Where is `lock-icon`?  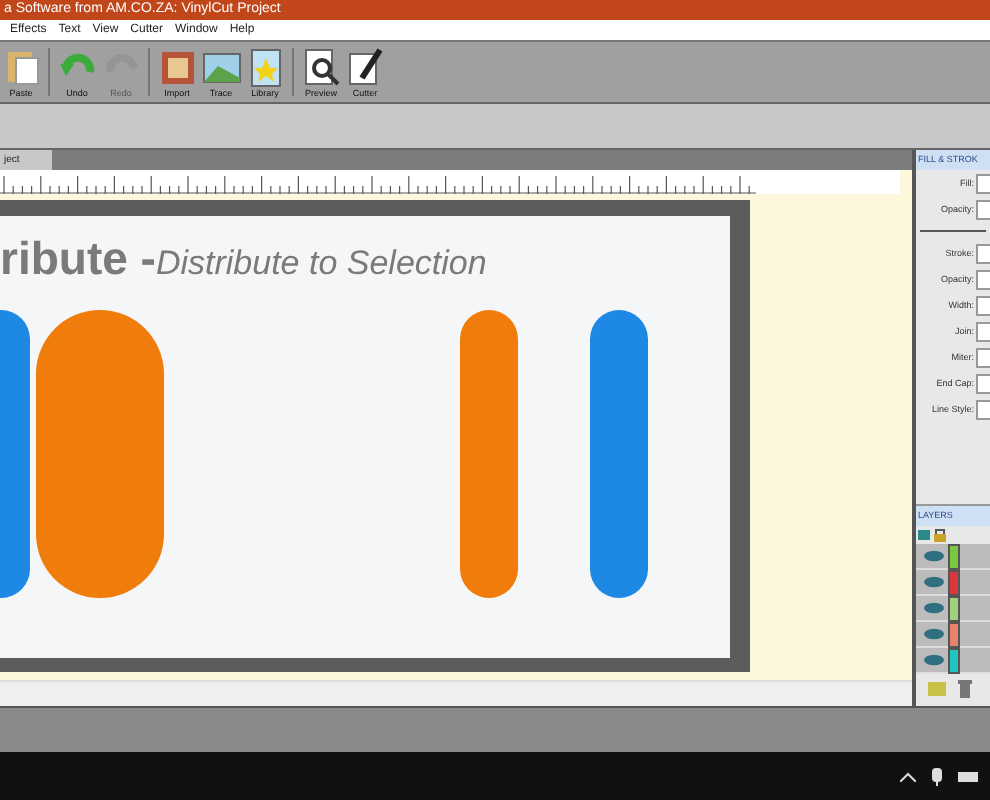
lock-icon is located at coordinates (934, 535).